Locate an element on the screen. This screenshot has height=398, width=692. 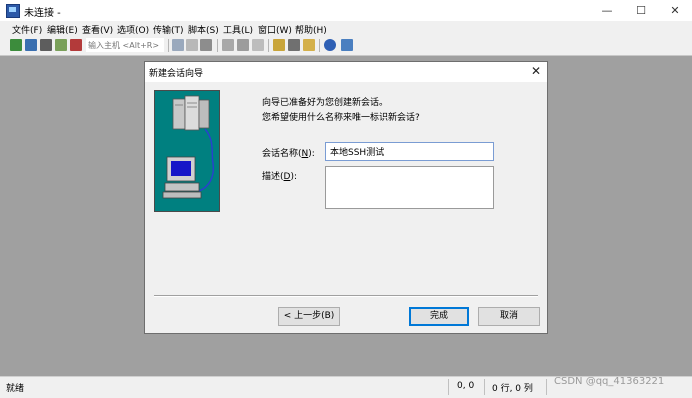
global-options-icon is located at coordinates (294, 45).